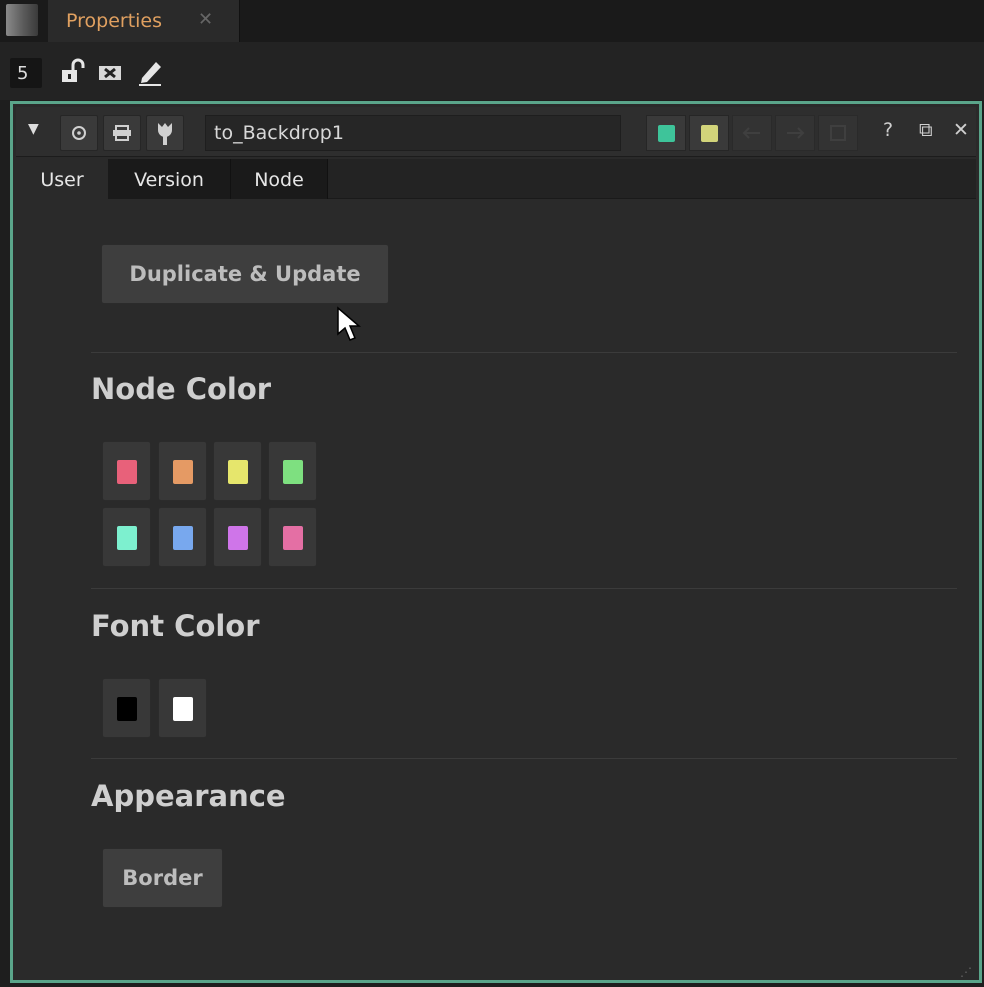 This screenshot has height=987, width=984. I want to click on lock-icon, so click(73, 72).